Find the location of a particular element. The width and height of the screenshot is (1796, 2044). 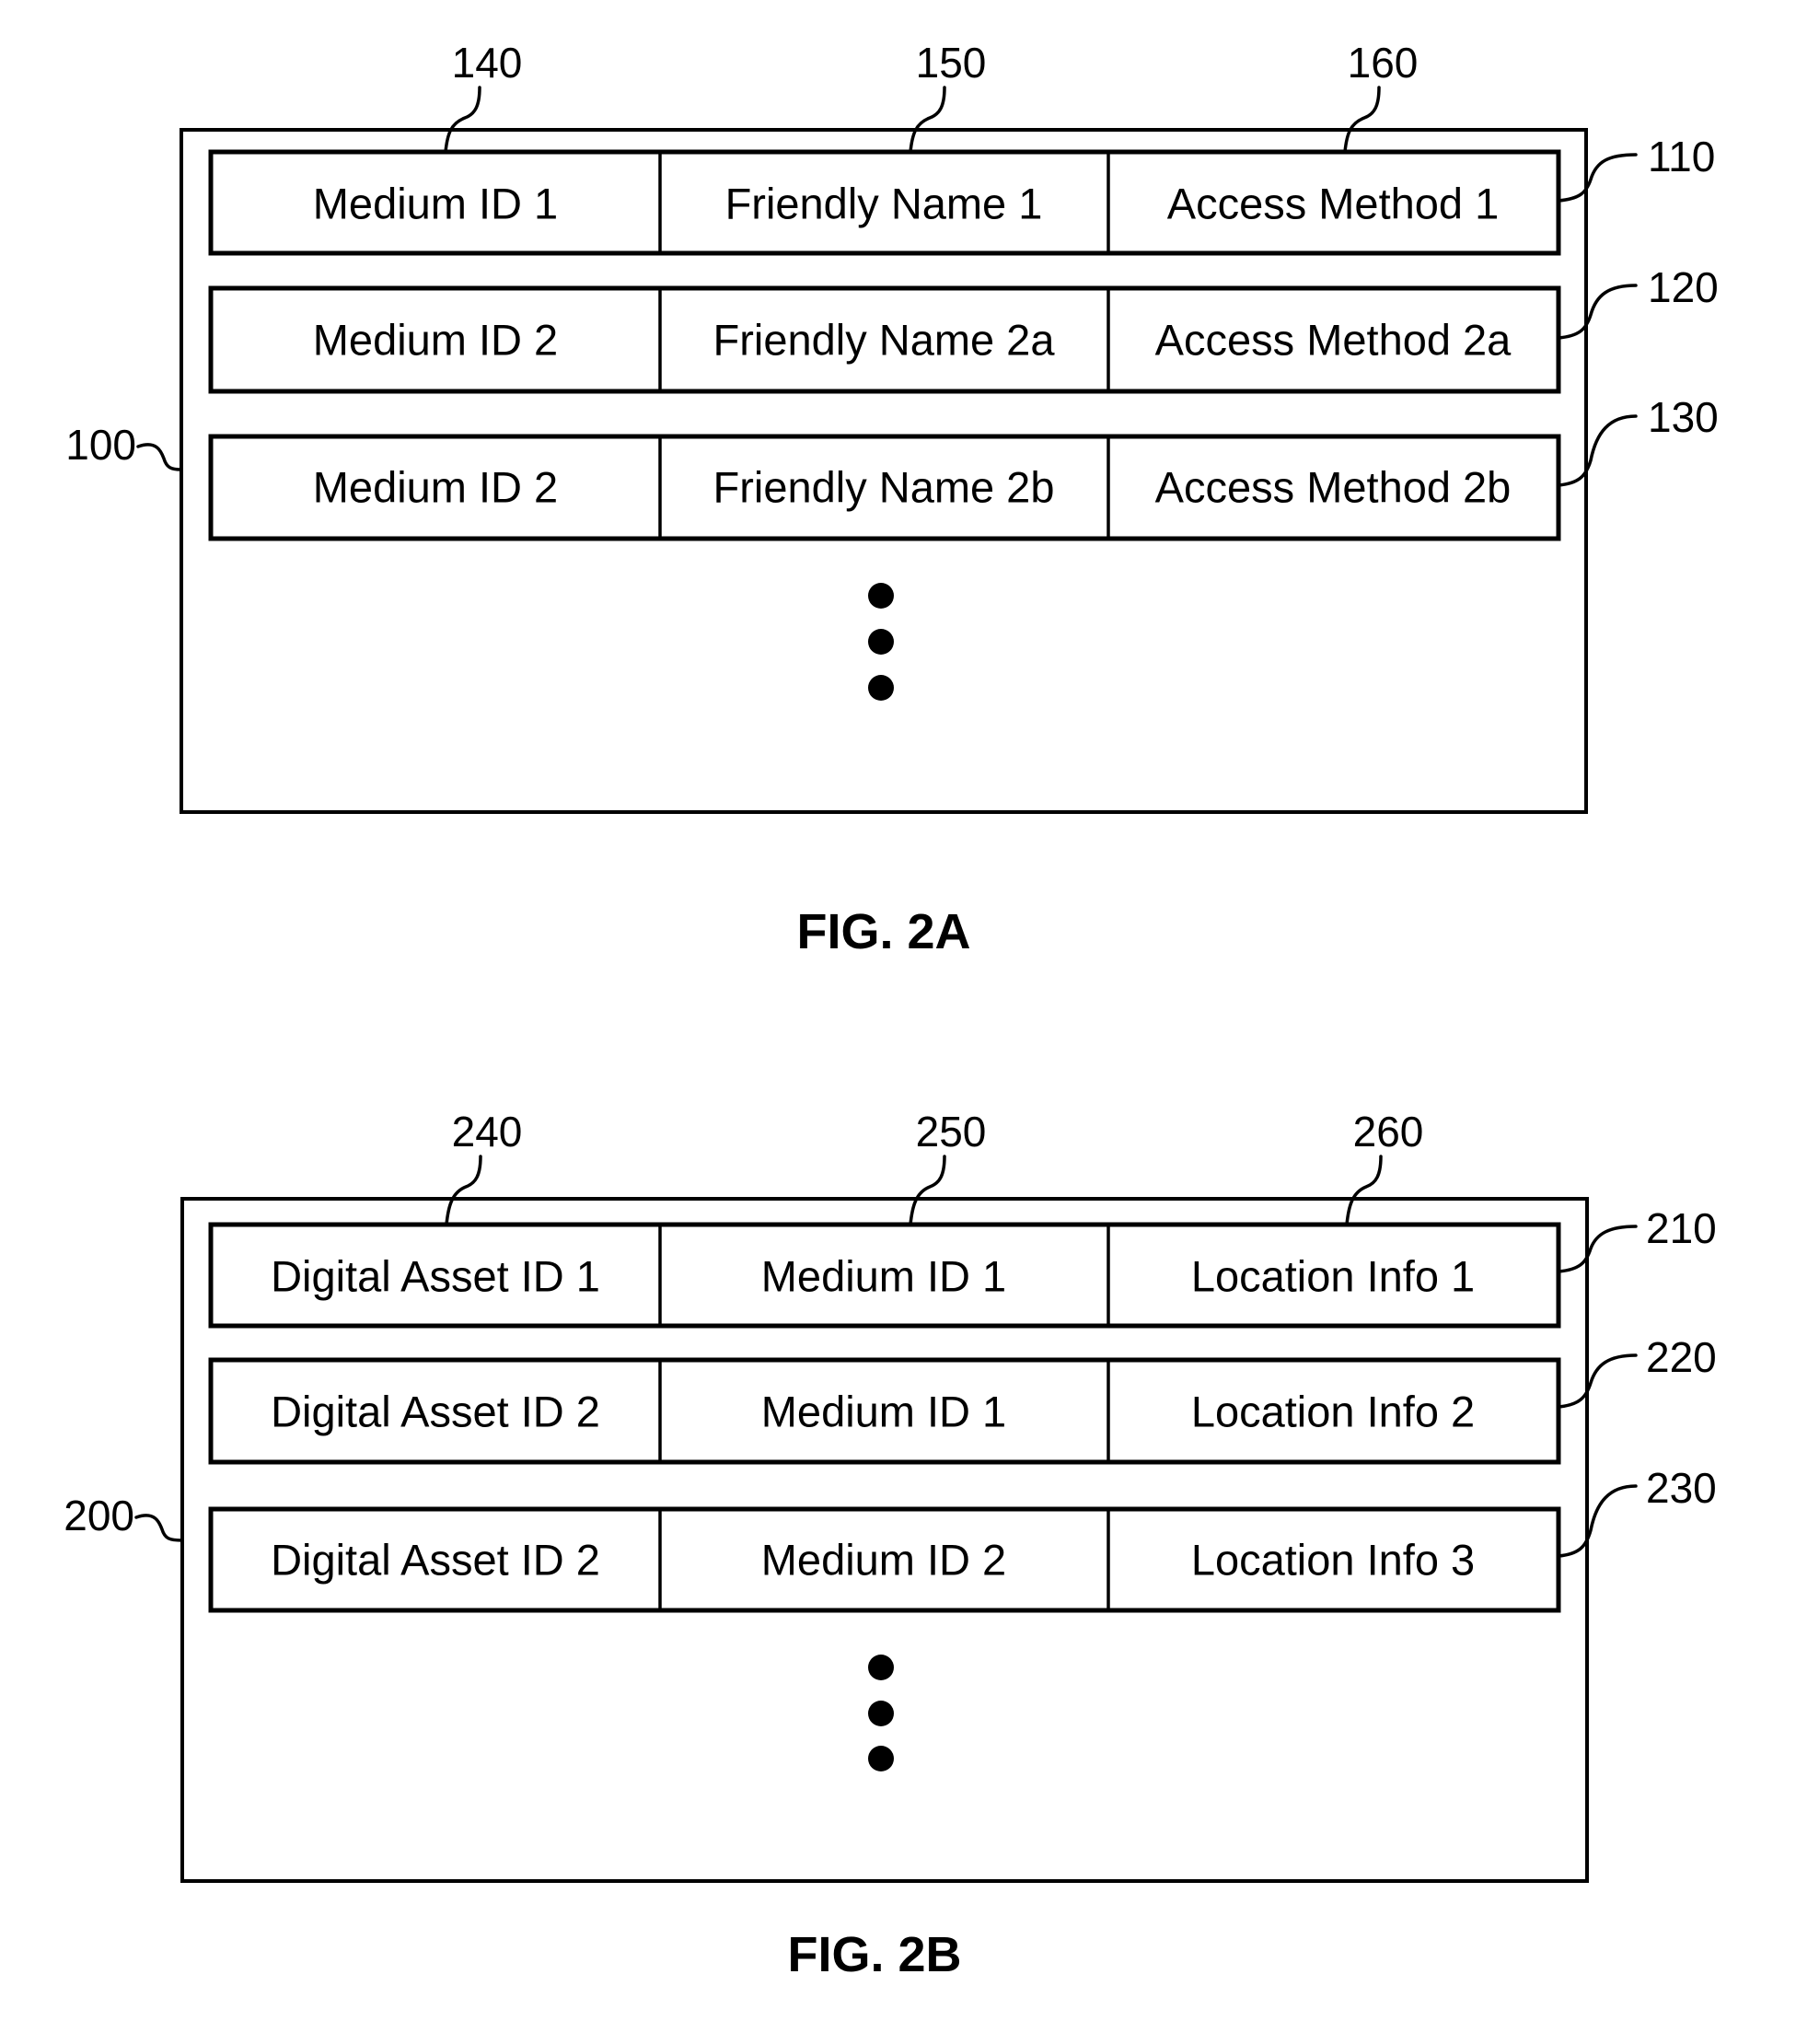

ref-label-column-2: 250 is located at coordinates (951, 1132).